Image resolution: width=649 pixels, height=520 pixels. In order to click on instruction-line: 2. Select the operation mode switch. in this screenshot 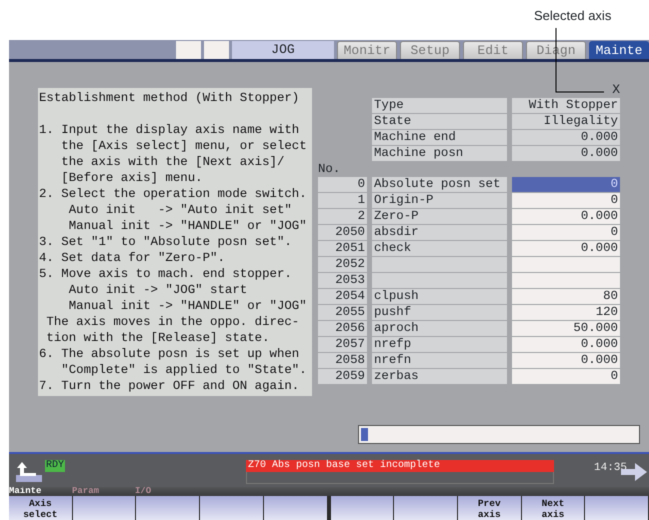, I will do `click(173, 194)`.